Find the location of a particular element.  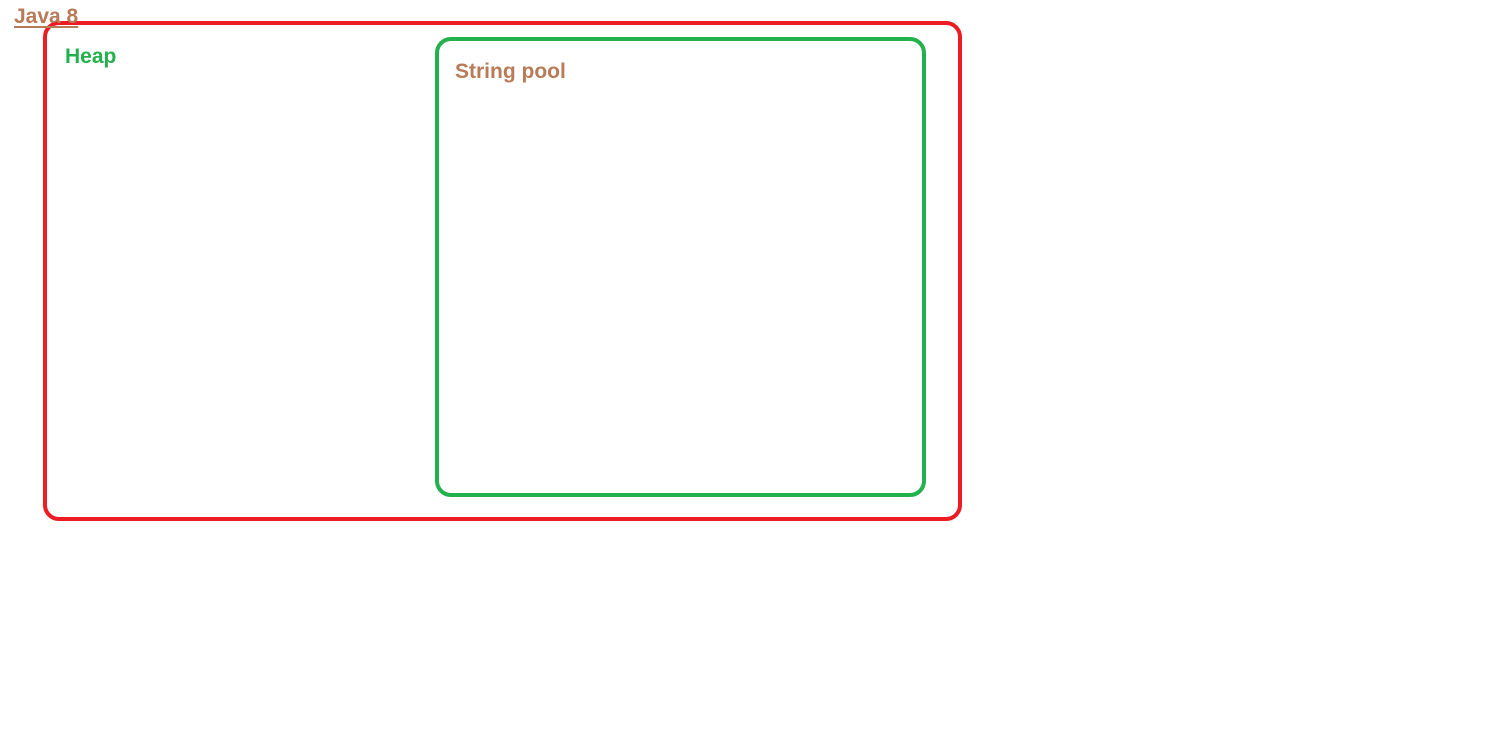

string-pool-label: String pool is located at coordinates (510, 71).